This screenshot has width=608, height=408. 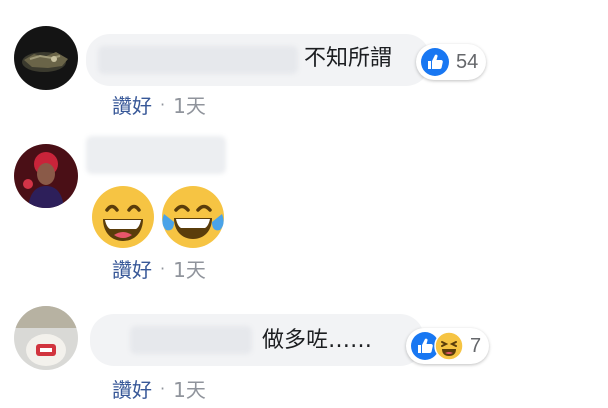 What do you see at coordinates (123, 217) in the screenshot?
I see `grinning-face-icon` at bounding box center [123, 217].